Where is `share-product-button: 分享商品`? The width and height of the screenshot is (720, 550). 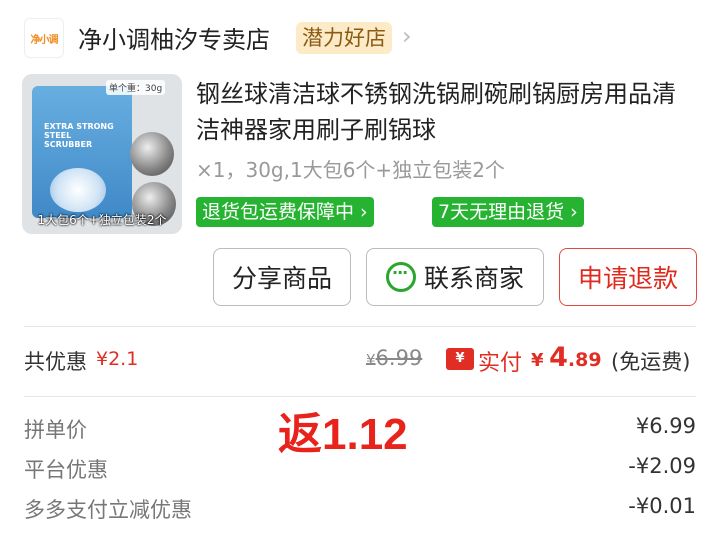
share-product-button: 分享商品 is located at coordinates (282, 277).